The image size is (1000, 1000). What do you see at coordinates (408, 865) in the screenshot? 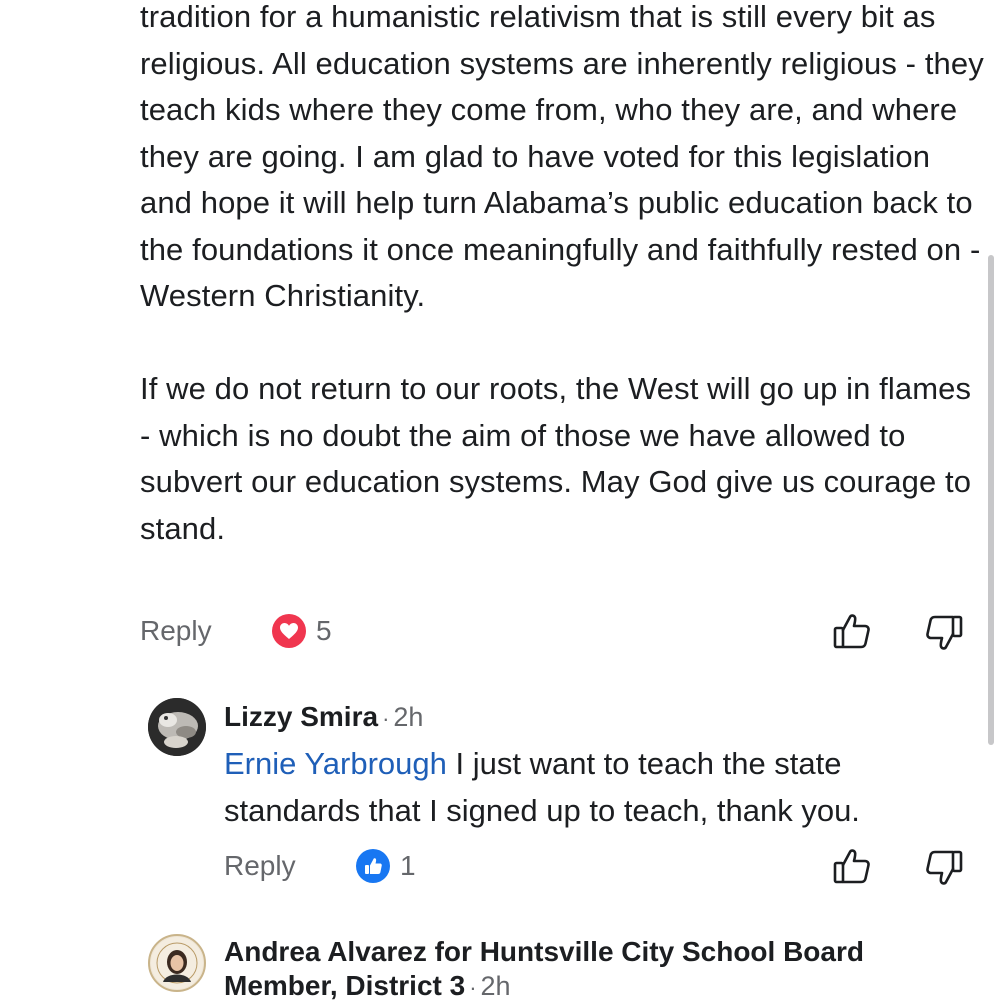
I see `reaction-count: 1` at bounding box center [408, 865].